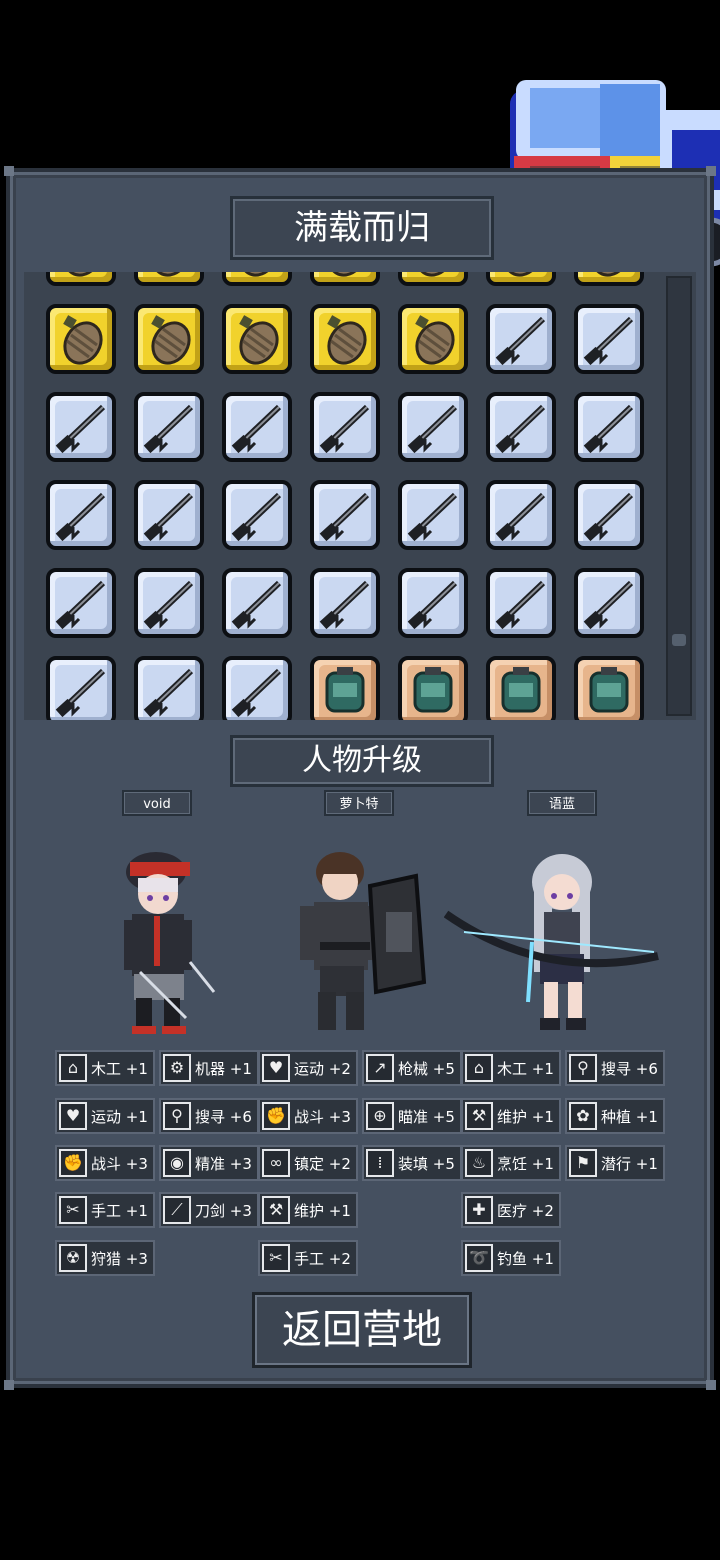 This screenshot has height=1560, width=720. Describe the element at coordinates (615, 1116) in the screenshot. I see `skill-chip: ✿ 种植 +1` at that location.